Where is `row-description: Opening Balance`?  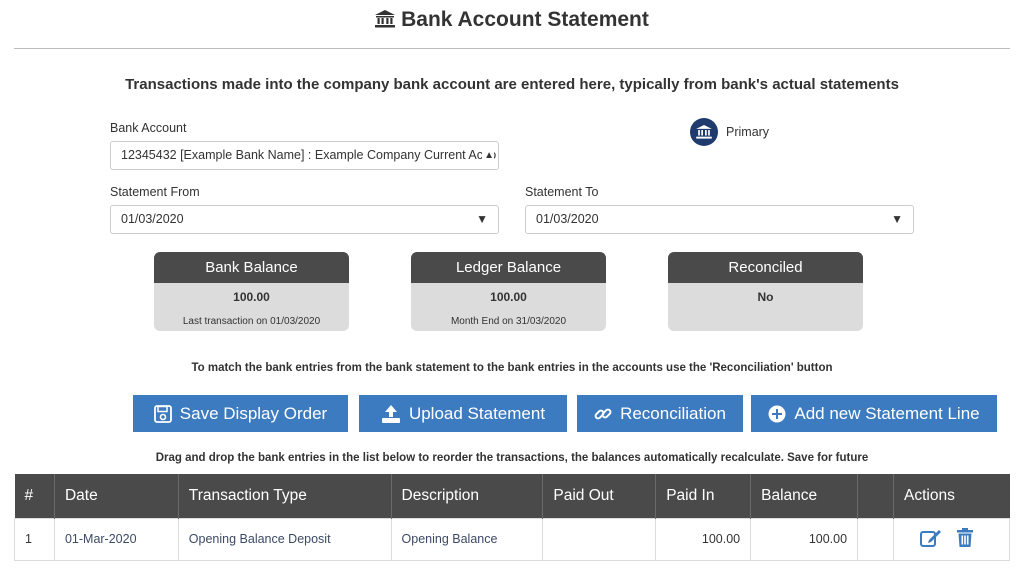 row-description: Opening Balance is located at coordinates (467, 539).